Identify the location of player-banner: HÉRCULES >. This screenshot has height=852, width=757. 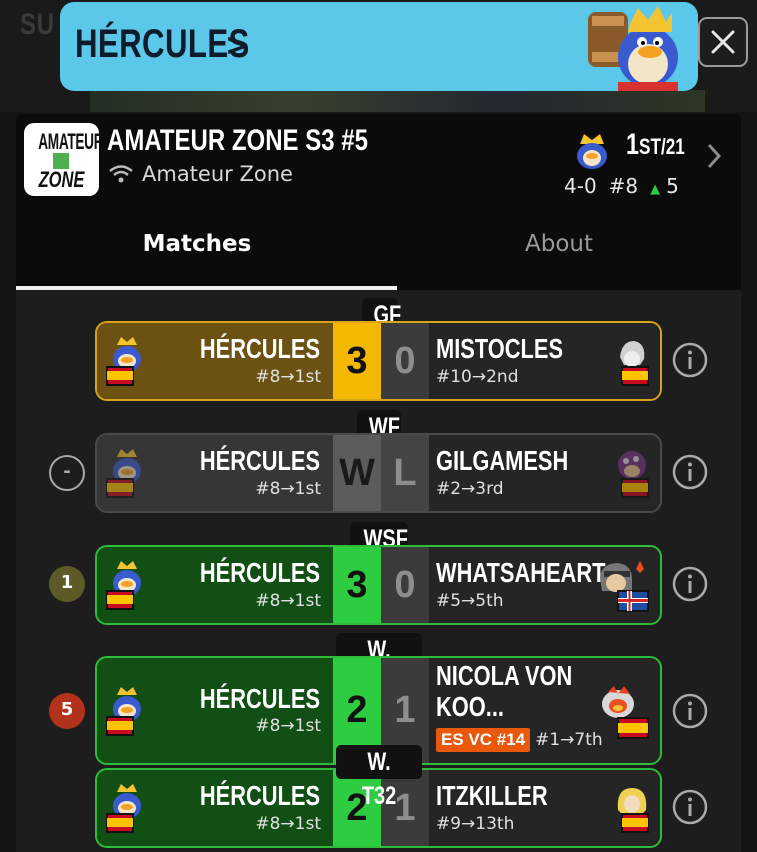
(379, 46).